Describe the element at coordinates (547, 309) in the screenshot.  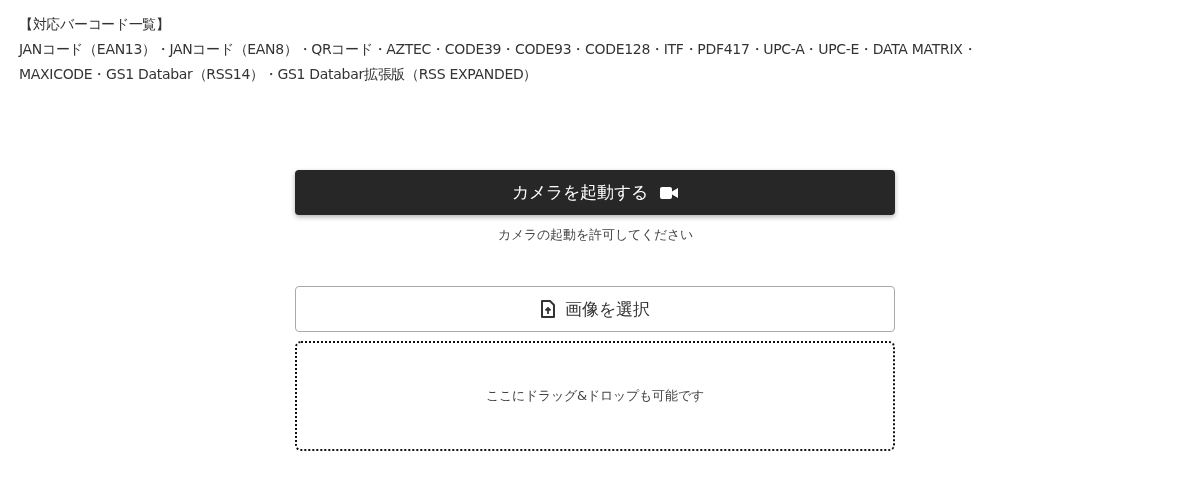
I see `file-upload-icon` at that location.